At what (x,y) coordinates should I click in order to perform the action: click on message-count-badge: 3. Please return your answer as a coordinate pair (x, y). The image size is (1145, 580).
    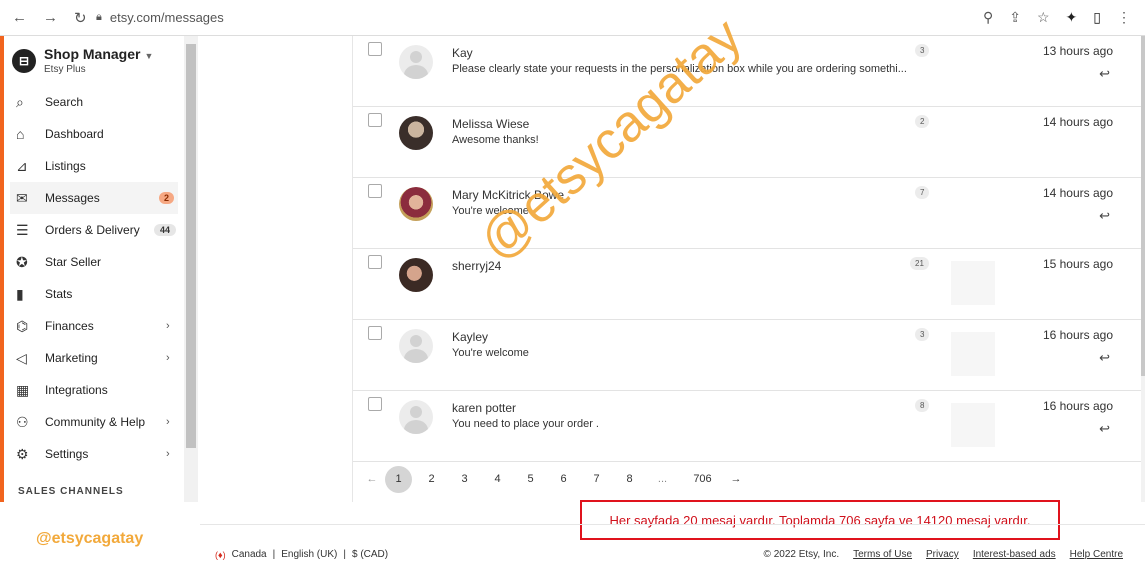
    Looking at the image, I should click on (922, 334).